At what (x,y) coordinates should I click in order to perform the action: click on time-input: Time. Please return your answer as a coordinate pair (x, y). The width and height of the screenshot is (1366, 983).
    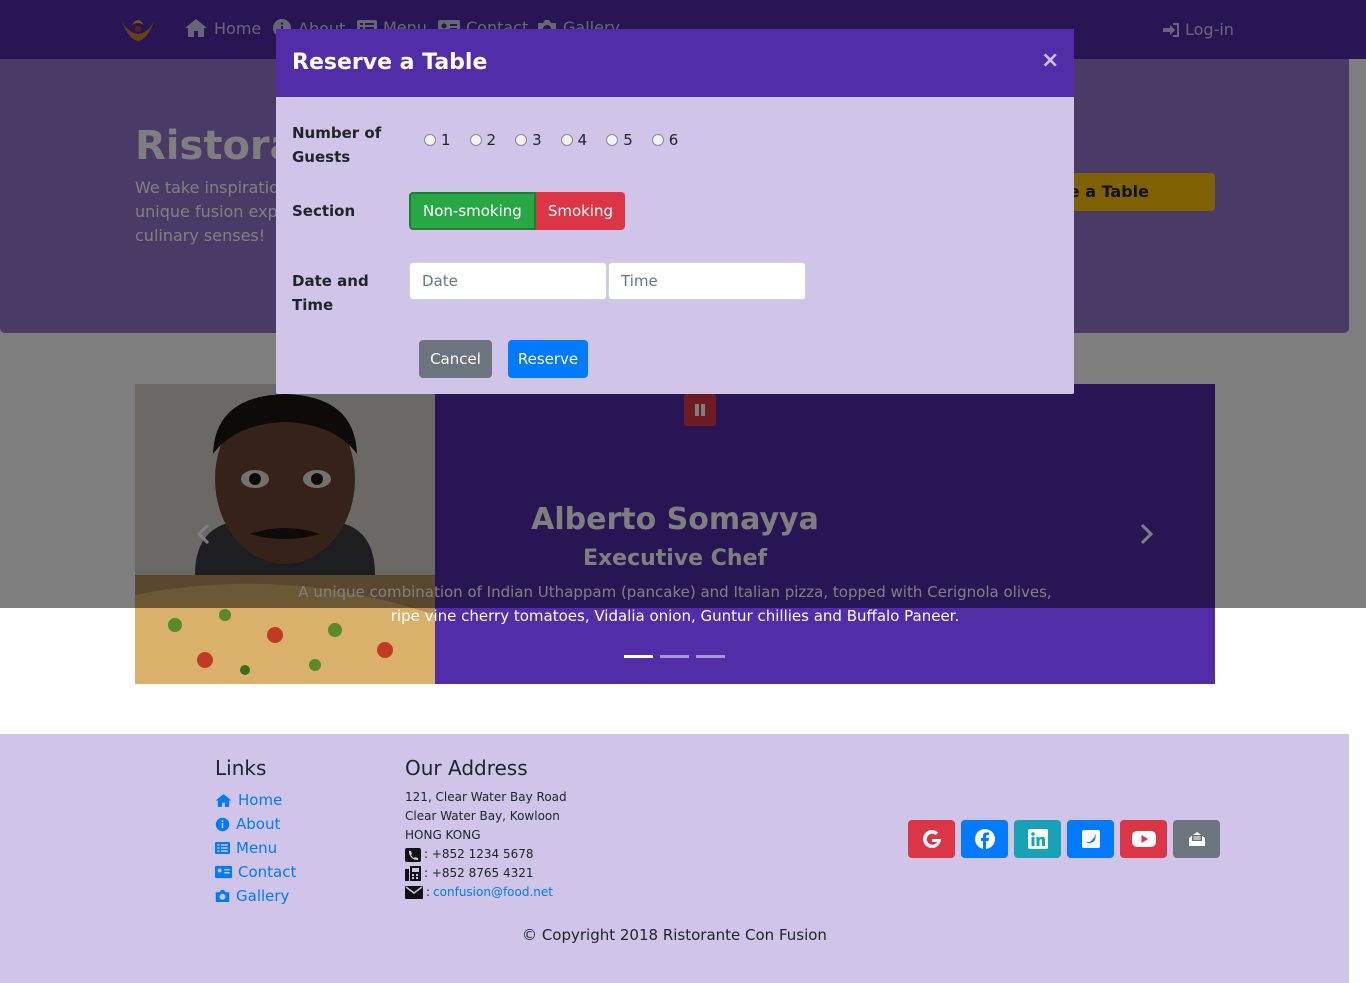
    Looking at the image, I should click on (707, 281).